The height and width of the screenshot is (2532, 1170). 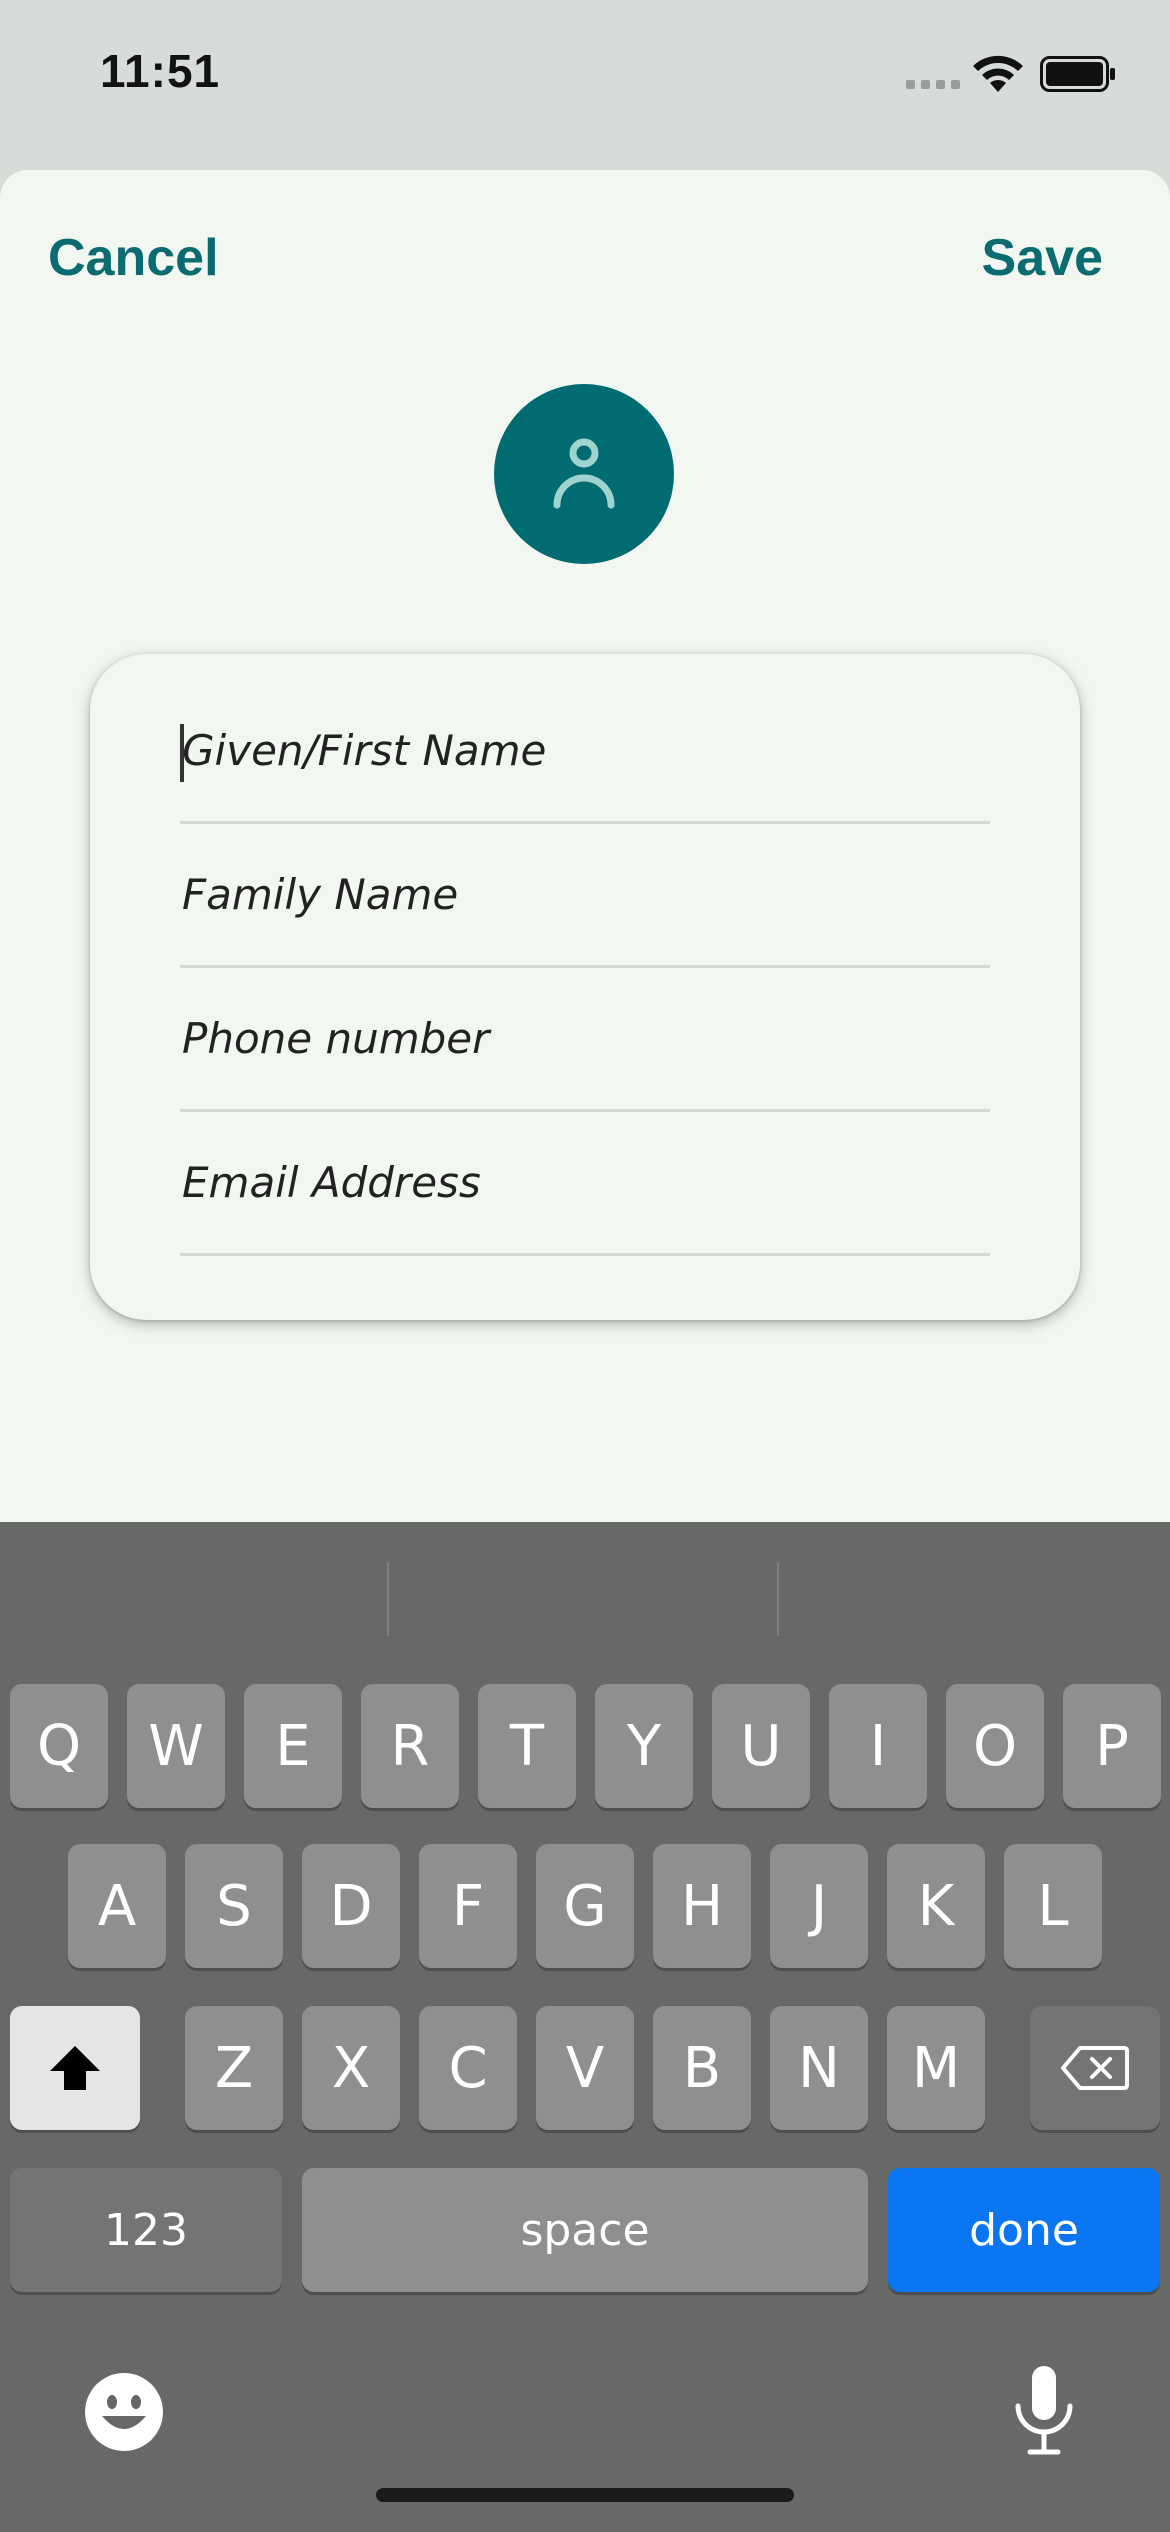 I want to click on delete-icon, so click(x=1095, y=2068).